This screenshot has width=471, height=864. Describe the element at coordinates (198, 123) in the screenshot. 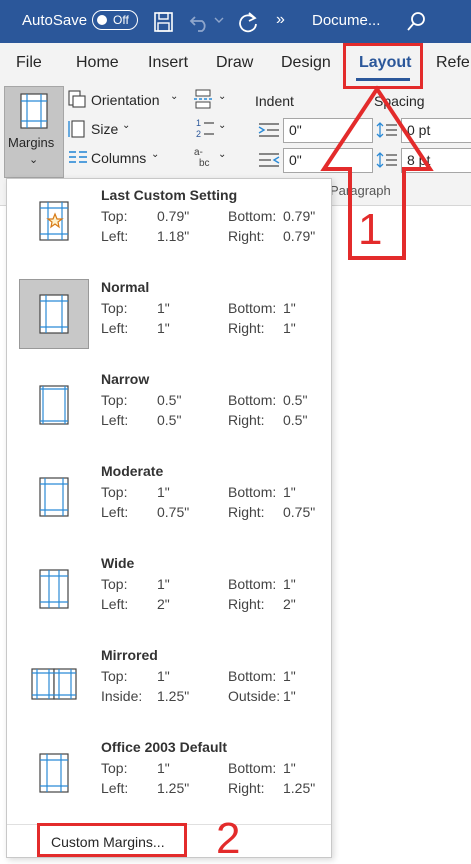

I see `svg-text: 1` at that location.